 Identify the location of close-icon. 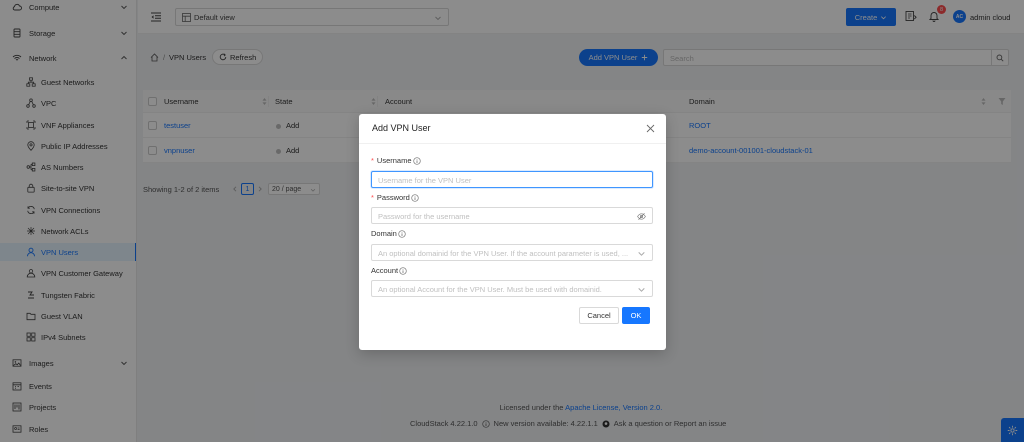
(650, 128).